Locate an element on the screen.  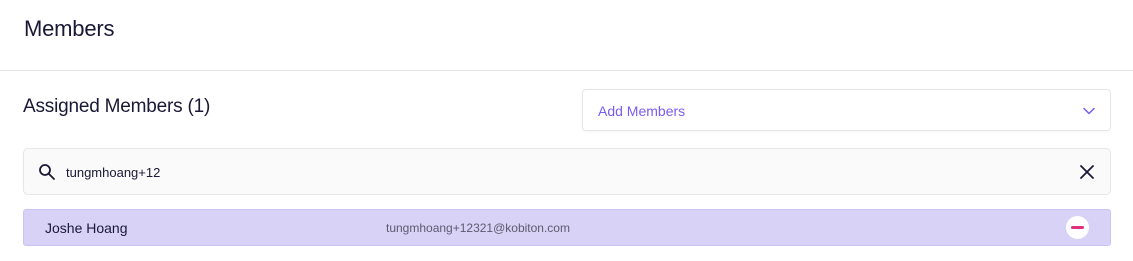
chevron-down-icon is located at coordinates (1089, 111).